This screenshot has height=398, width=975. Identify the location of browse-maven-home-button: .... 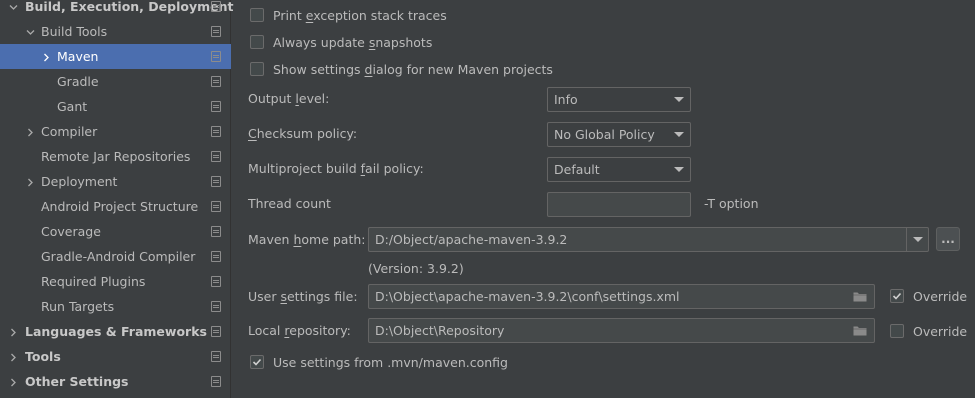
(948, 239).